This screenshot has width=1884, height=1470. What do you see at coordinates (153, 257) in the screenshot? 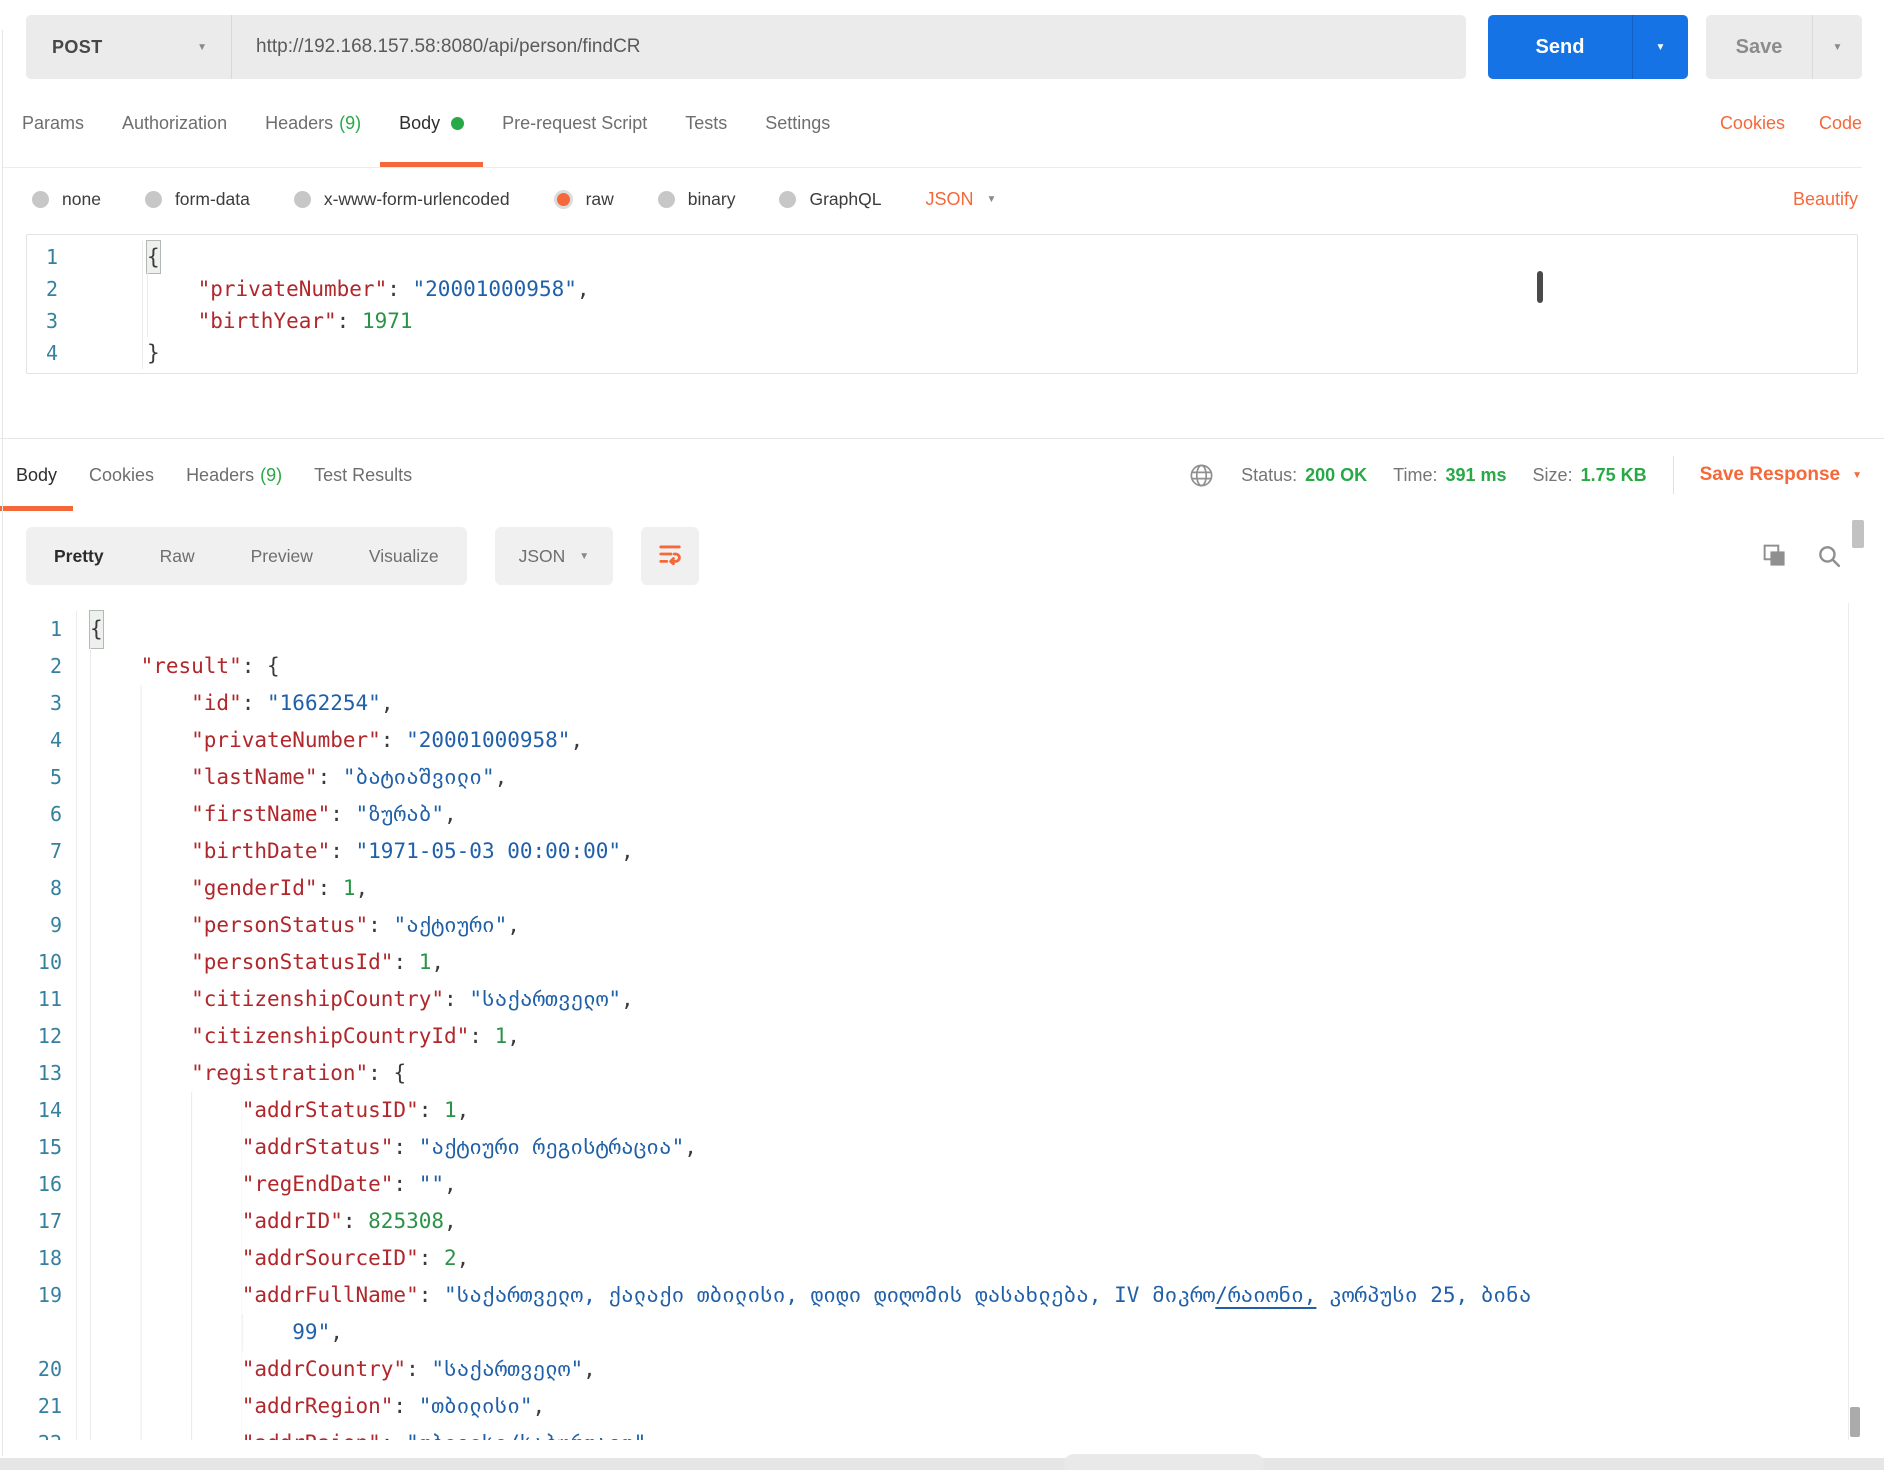
I see `token-brace_hl: {` at bounding box center [153, 257].